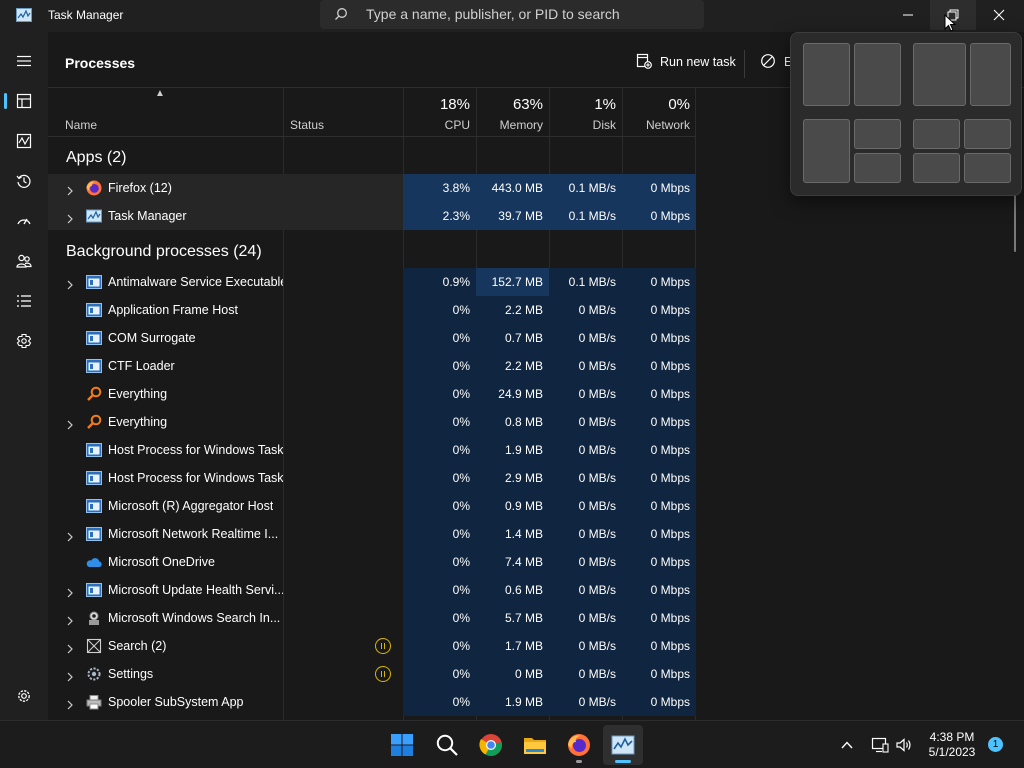 The width and height of the screenshot is (1024, 768). Describe the element at coordinates (877, 168) in the screenshot. I see `snap-layout-bottom-right` at that location.